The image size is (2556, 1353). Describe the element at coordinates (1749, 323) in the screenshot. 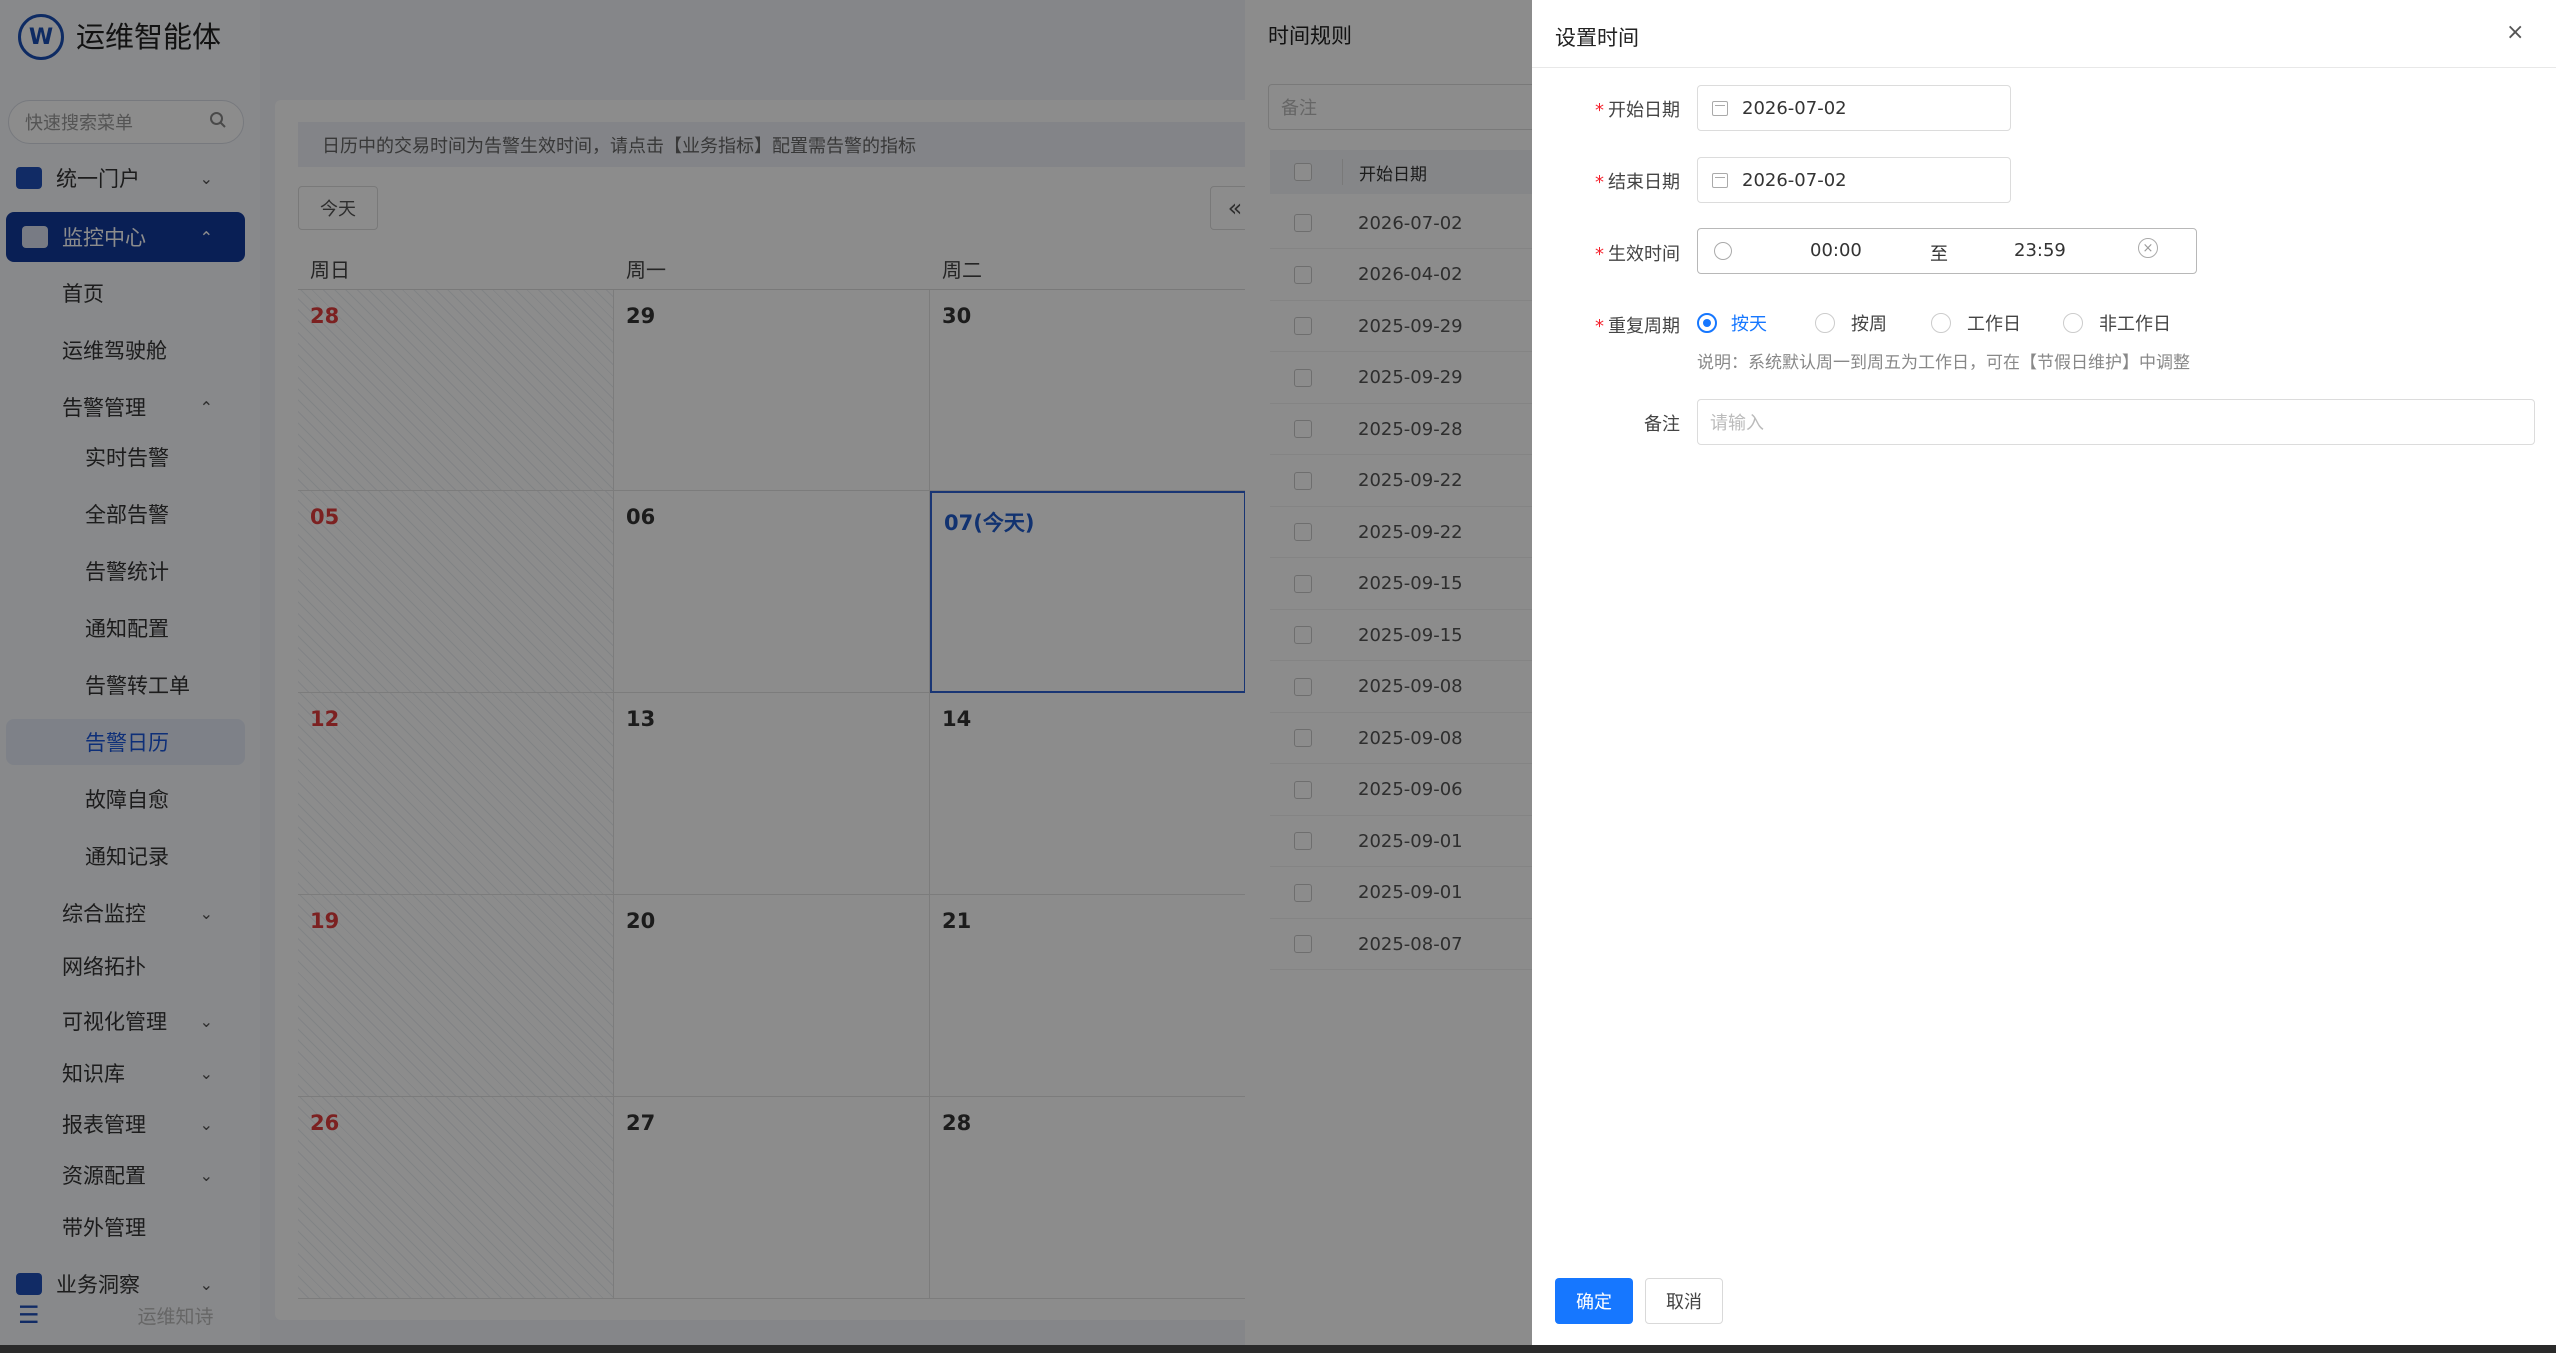

I see `radio-daily-label: 按天` at that location.